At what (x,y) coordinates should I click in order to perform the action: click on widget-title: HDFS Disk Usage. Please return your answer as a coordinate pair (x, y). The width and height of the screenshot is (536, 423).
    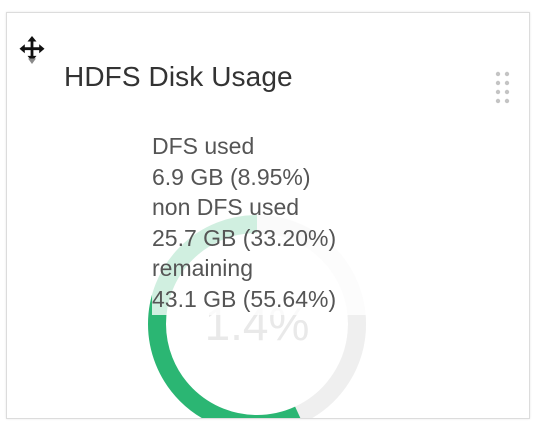
    Looking at the image, I should click on (178, 76).